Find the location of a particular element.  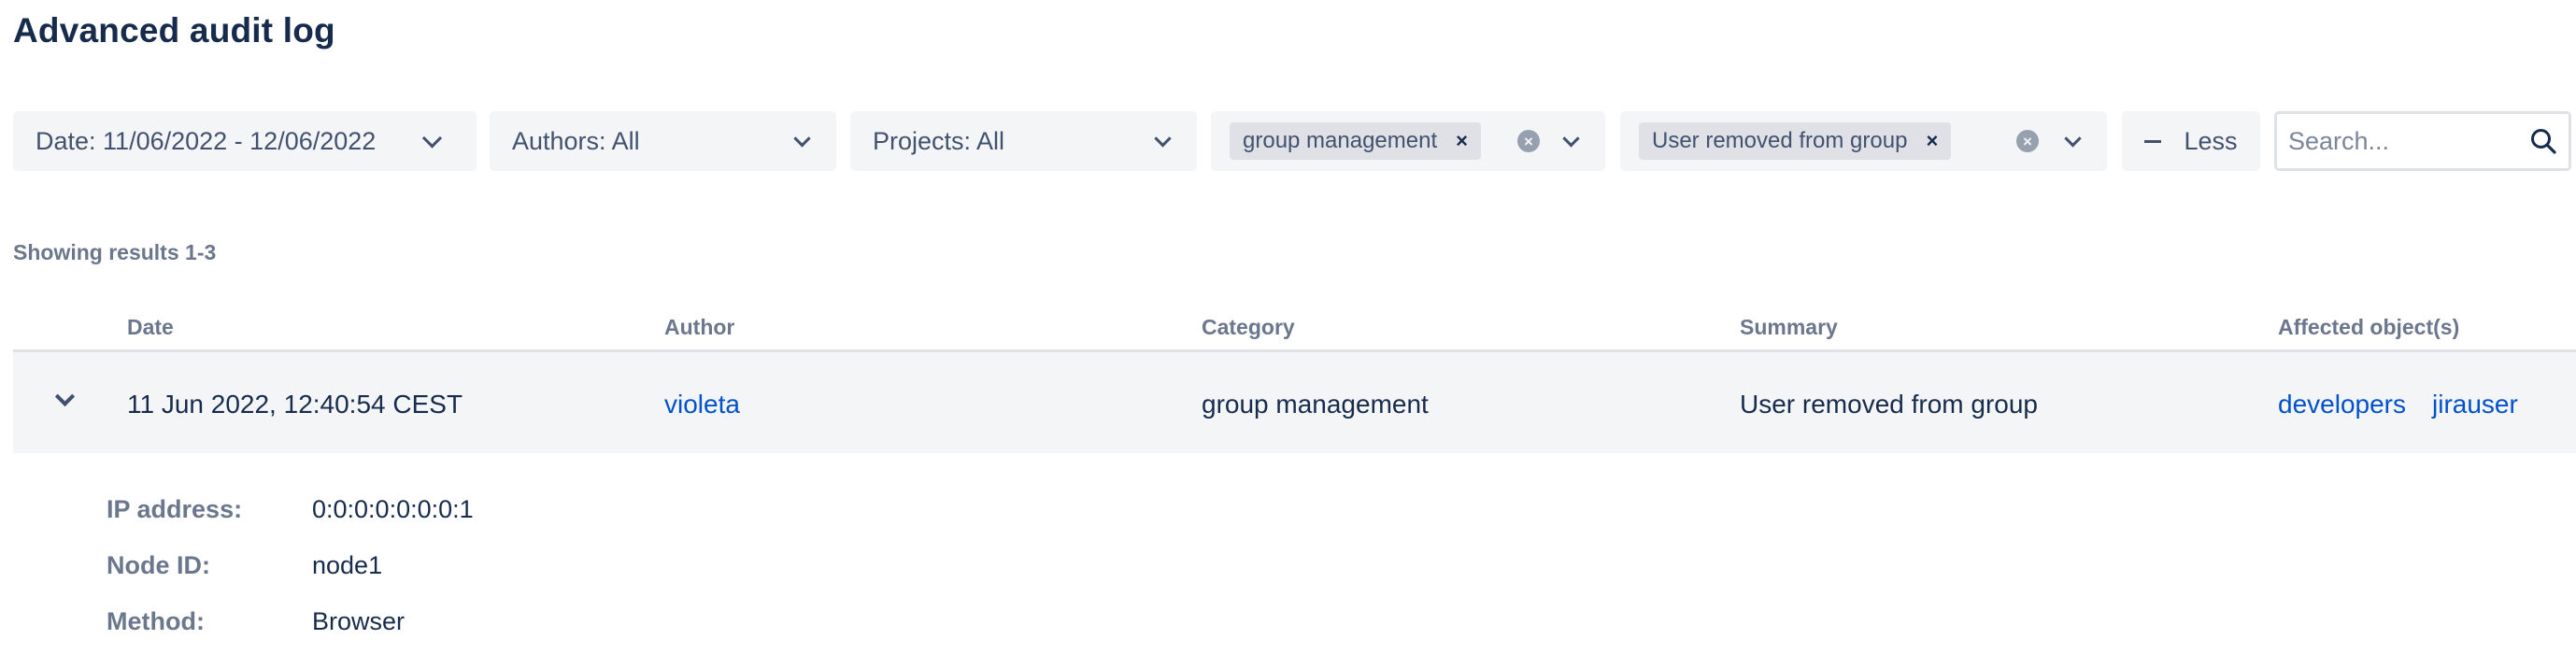

summary-filter: User removed from group × × is located at coordinates (1864, 141).